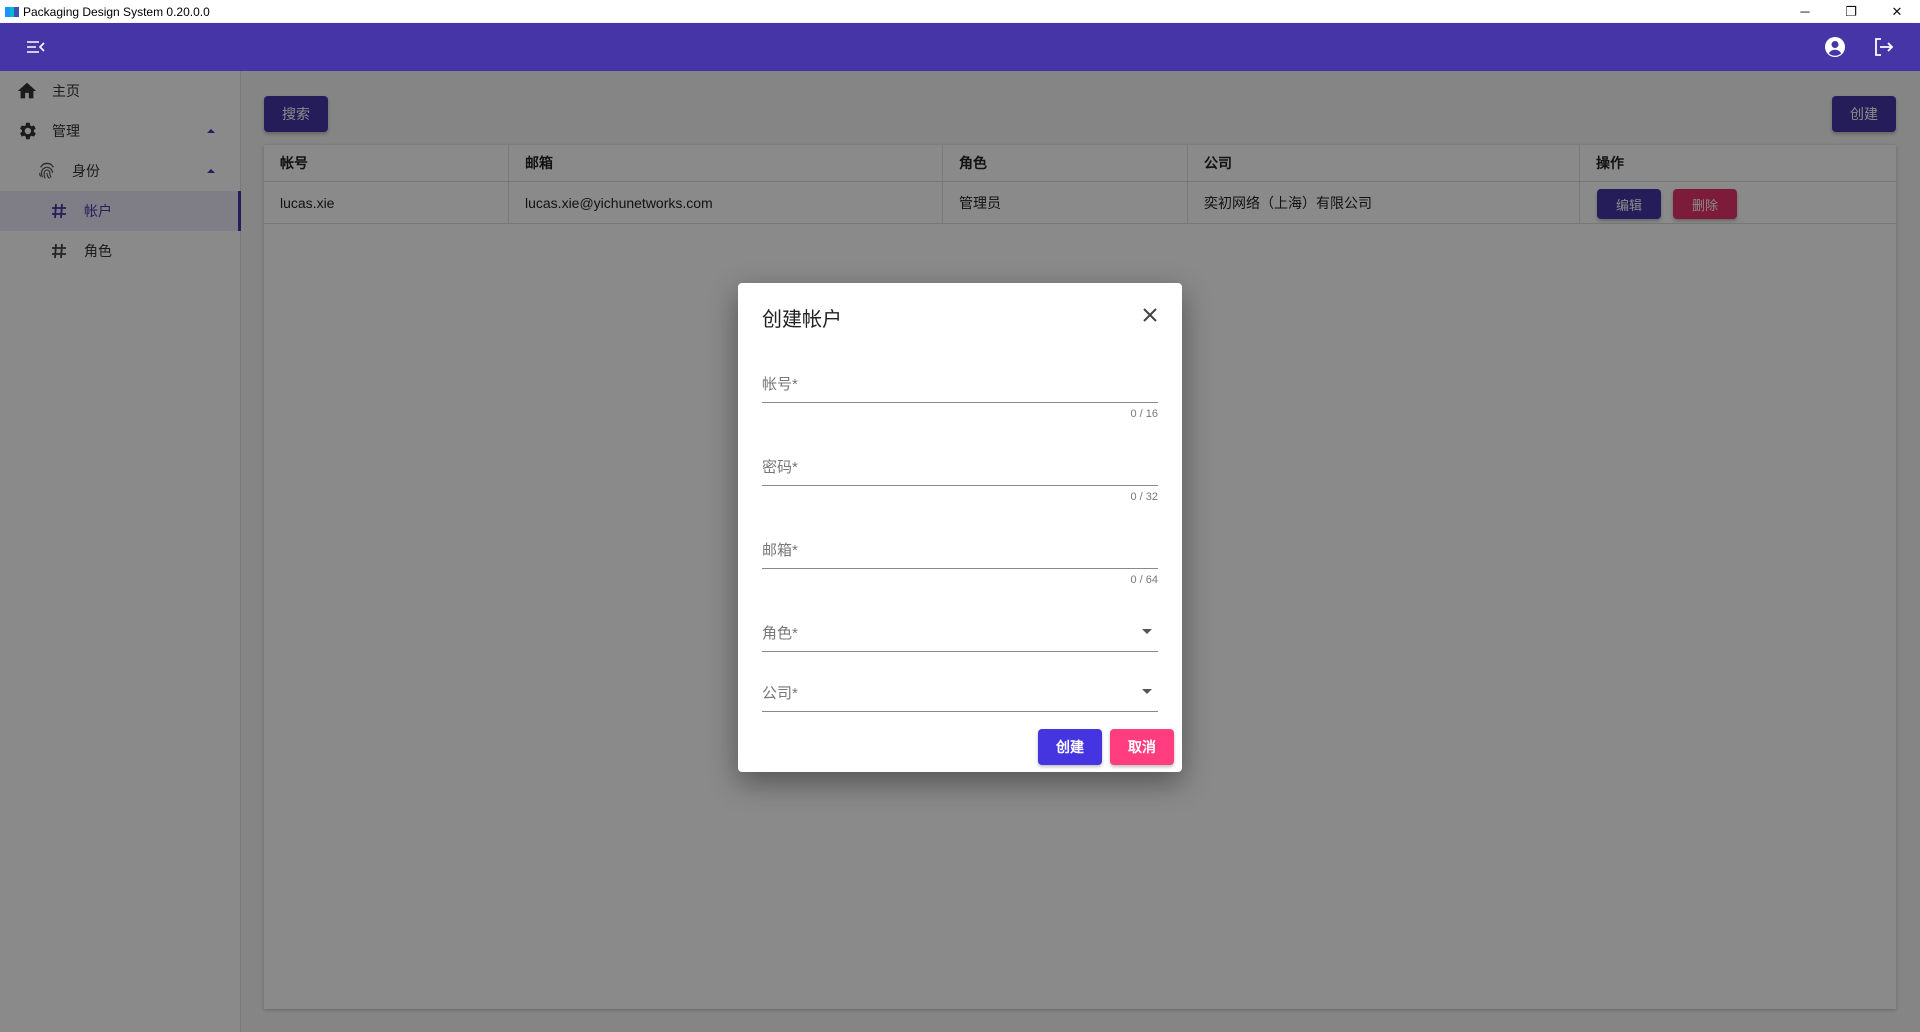 This screenshot has width=1920, height=1032. What do you see at coordinates (960, 479) in the screenshot?
I see `password-field: 密码* 0 / 32` at bounding box center [960, 479].